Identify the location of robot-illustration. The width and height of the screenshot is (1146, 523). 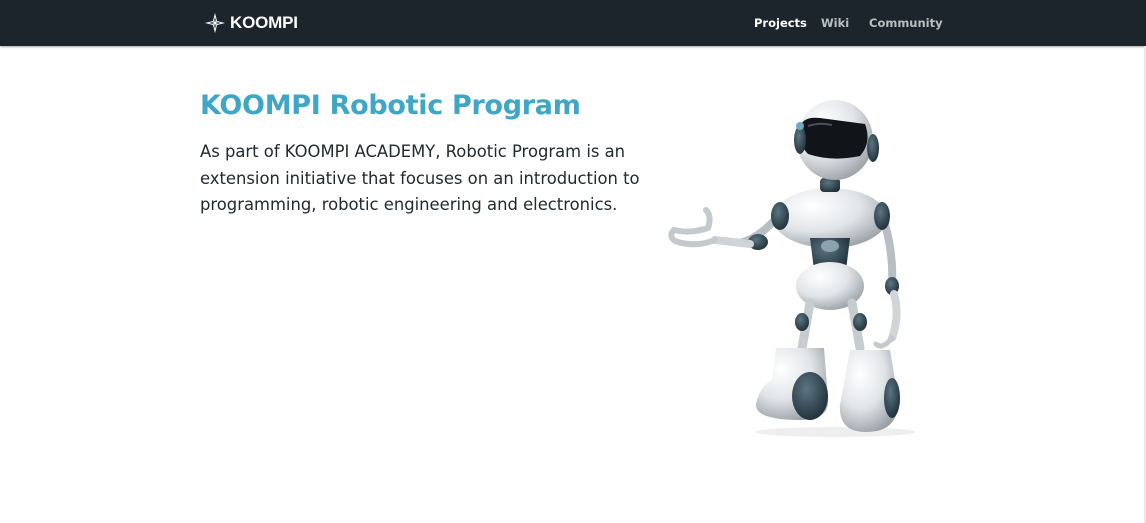
(790, 268).